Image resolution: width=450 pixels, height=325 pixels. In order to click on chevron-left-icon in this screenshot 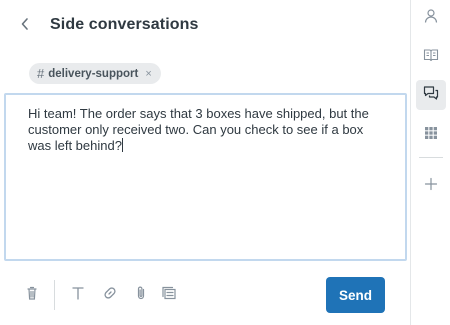, I will do `click(25, 26)`.